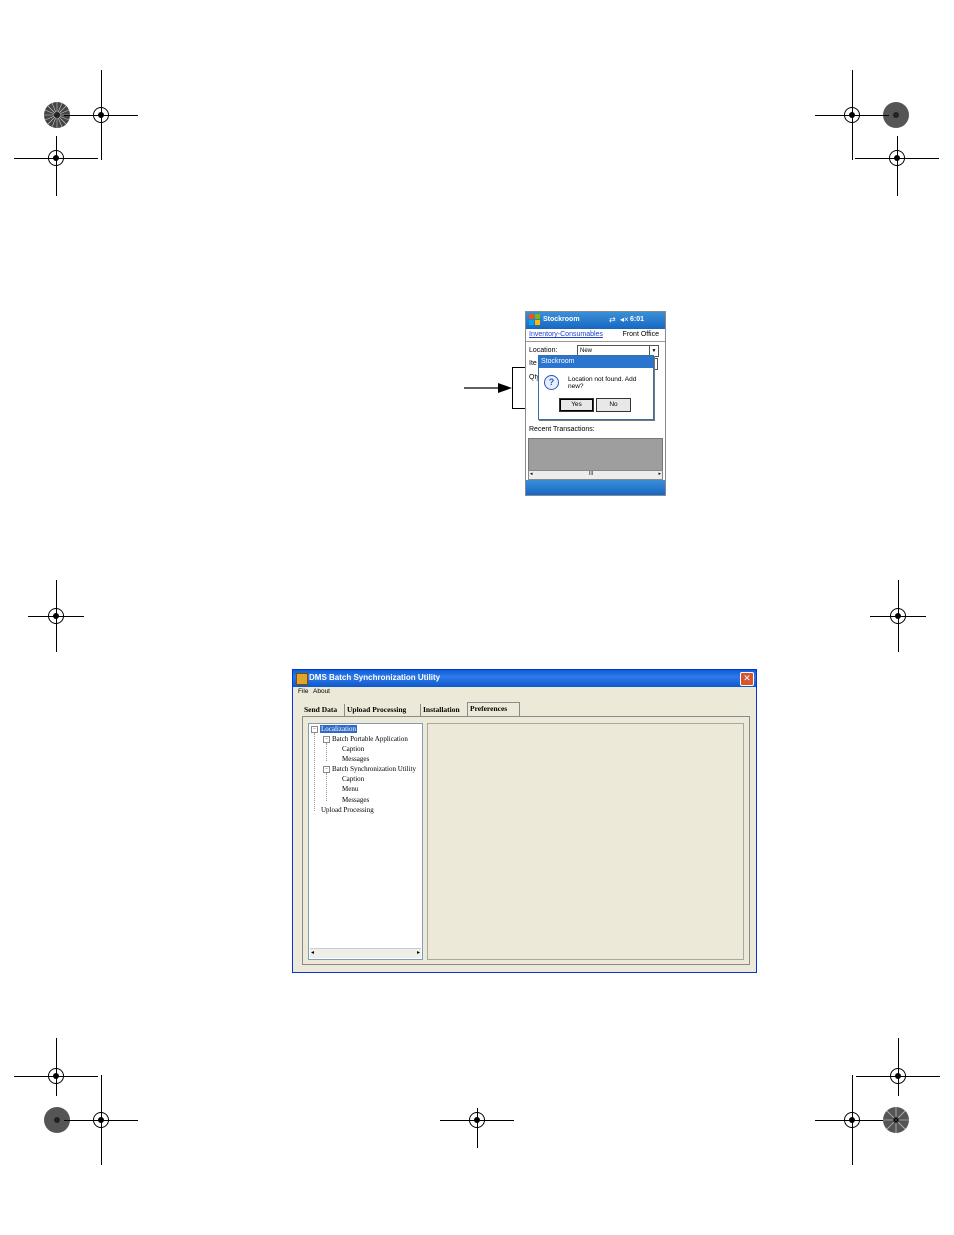 Image resolution: width=954 pixels, height=1235 pixels. What do you see at coordinates (524, 692) in the screenshot?
I see `menu-bar: File About` at bounding box center [524, 692].